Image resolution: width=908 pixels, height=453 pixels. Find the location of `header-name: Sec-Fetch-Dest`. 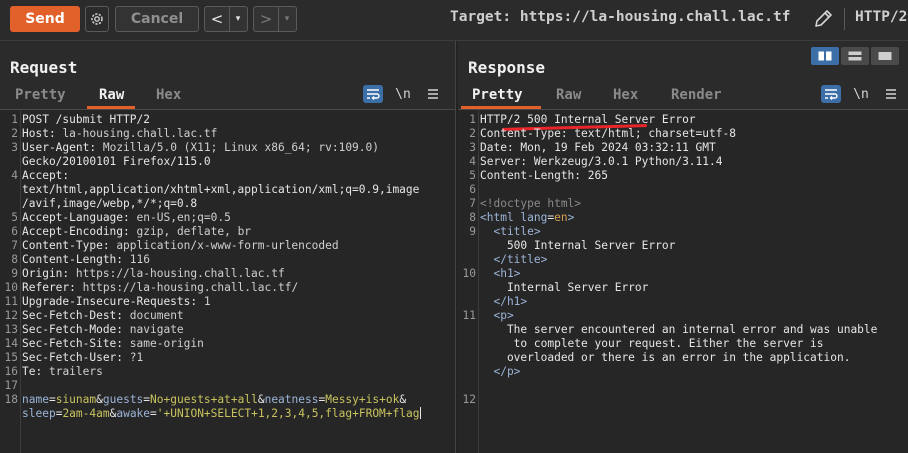

header-name: Sec-Fetch-Dest is located at coordinates (69, 315).